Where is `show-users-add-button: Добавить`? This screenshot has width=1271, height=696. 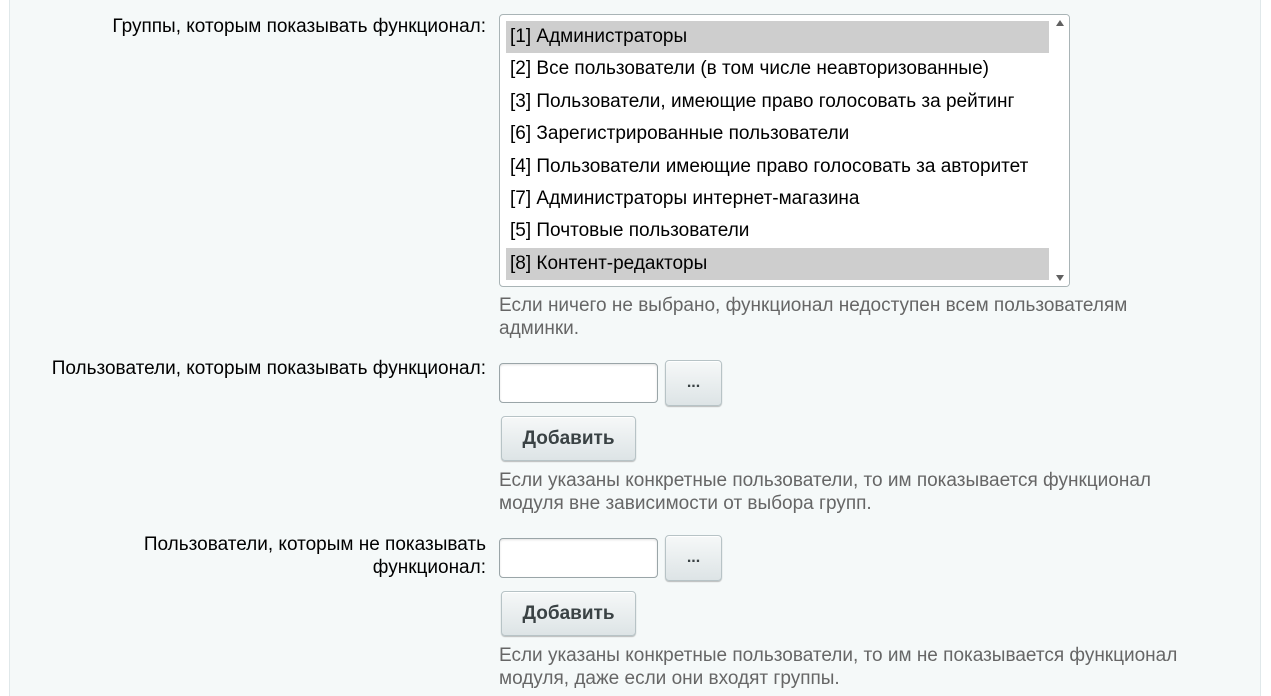 show-users-add-button: Добавить is located at coordinates (568, 438).